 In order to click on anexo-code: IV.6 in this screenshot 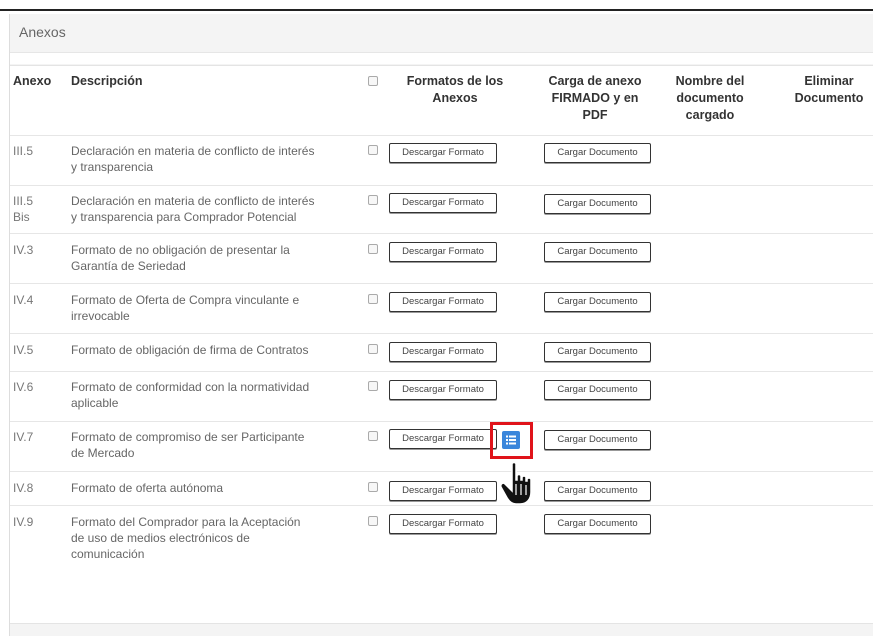, I will do `click(23, 387)`.